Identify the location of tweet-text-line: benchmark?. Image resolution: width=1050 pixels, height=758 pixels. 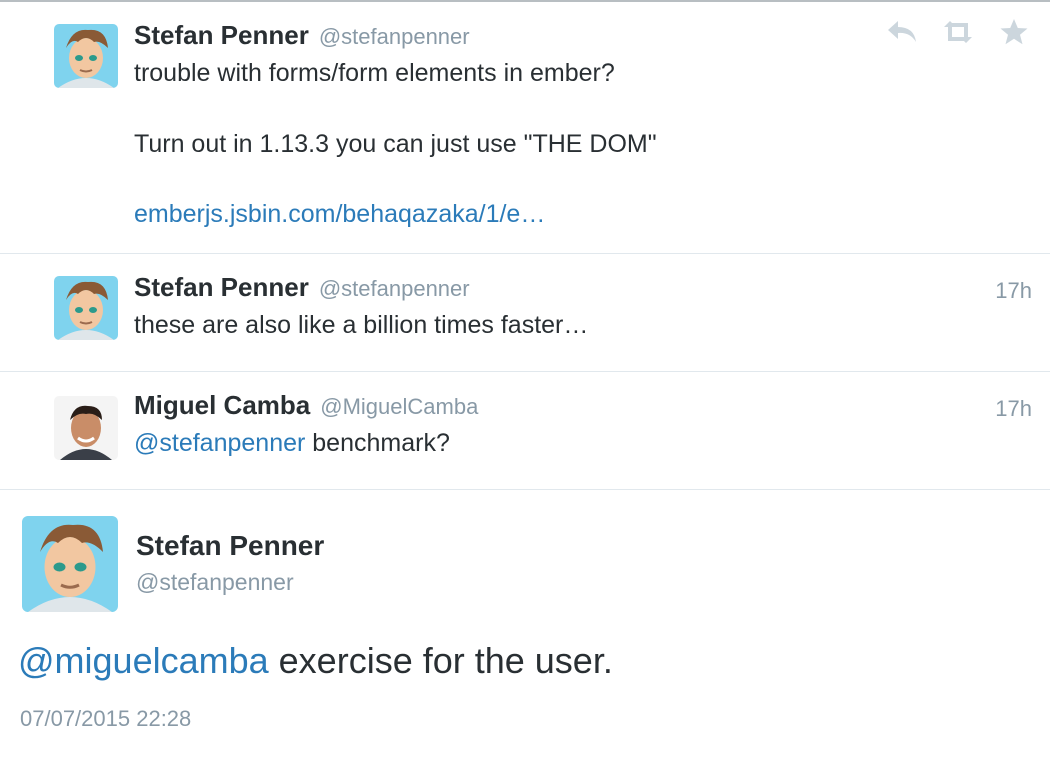
(377, 443).